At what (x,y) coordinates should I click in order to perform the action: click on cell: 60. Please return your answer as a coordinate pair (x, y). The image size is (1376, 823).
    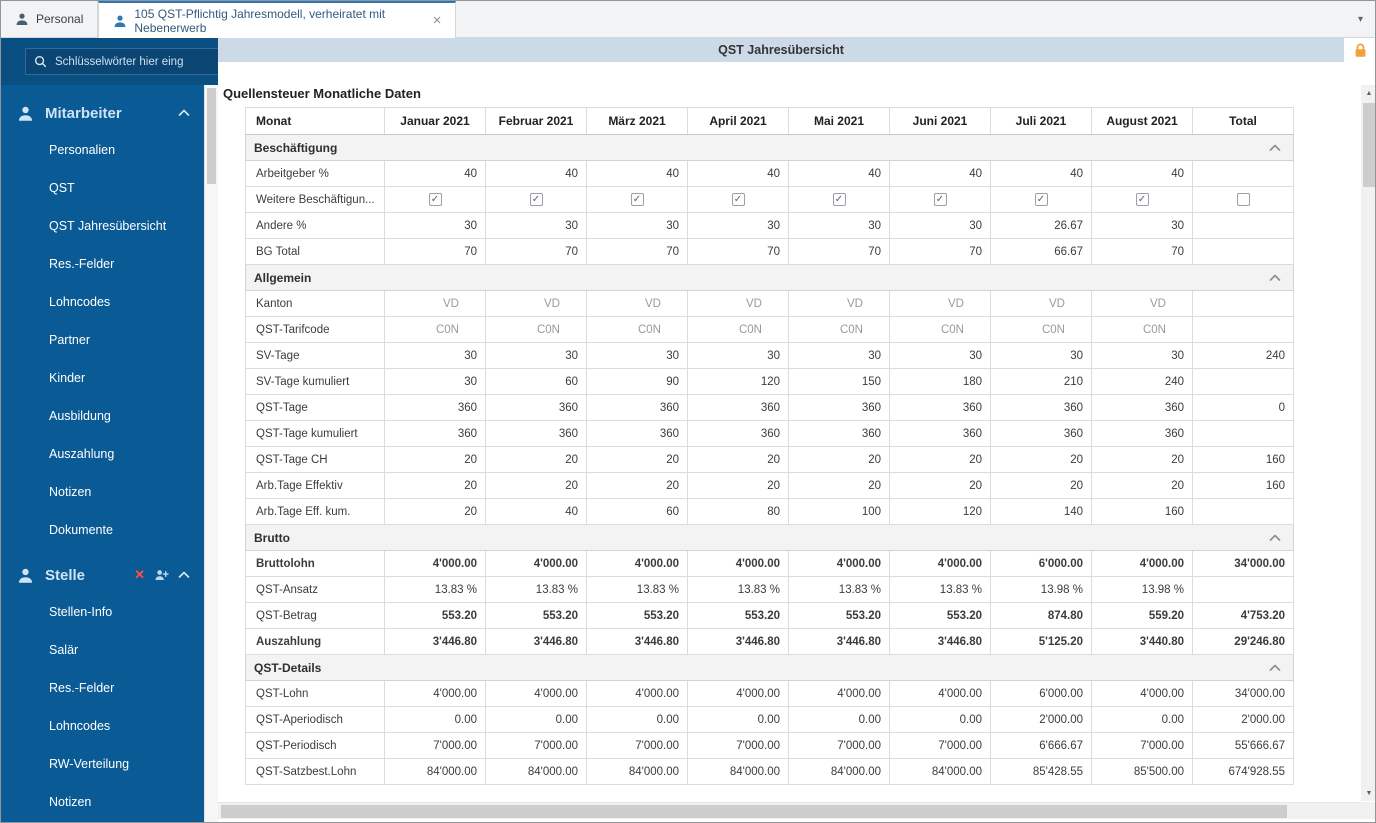
    Looking at the image, I should click on (536, 381).